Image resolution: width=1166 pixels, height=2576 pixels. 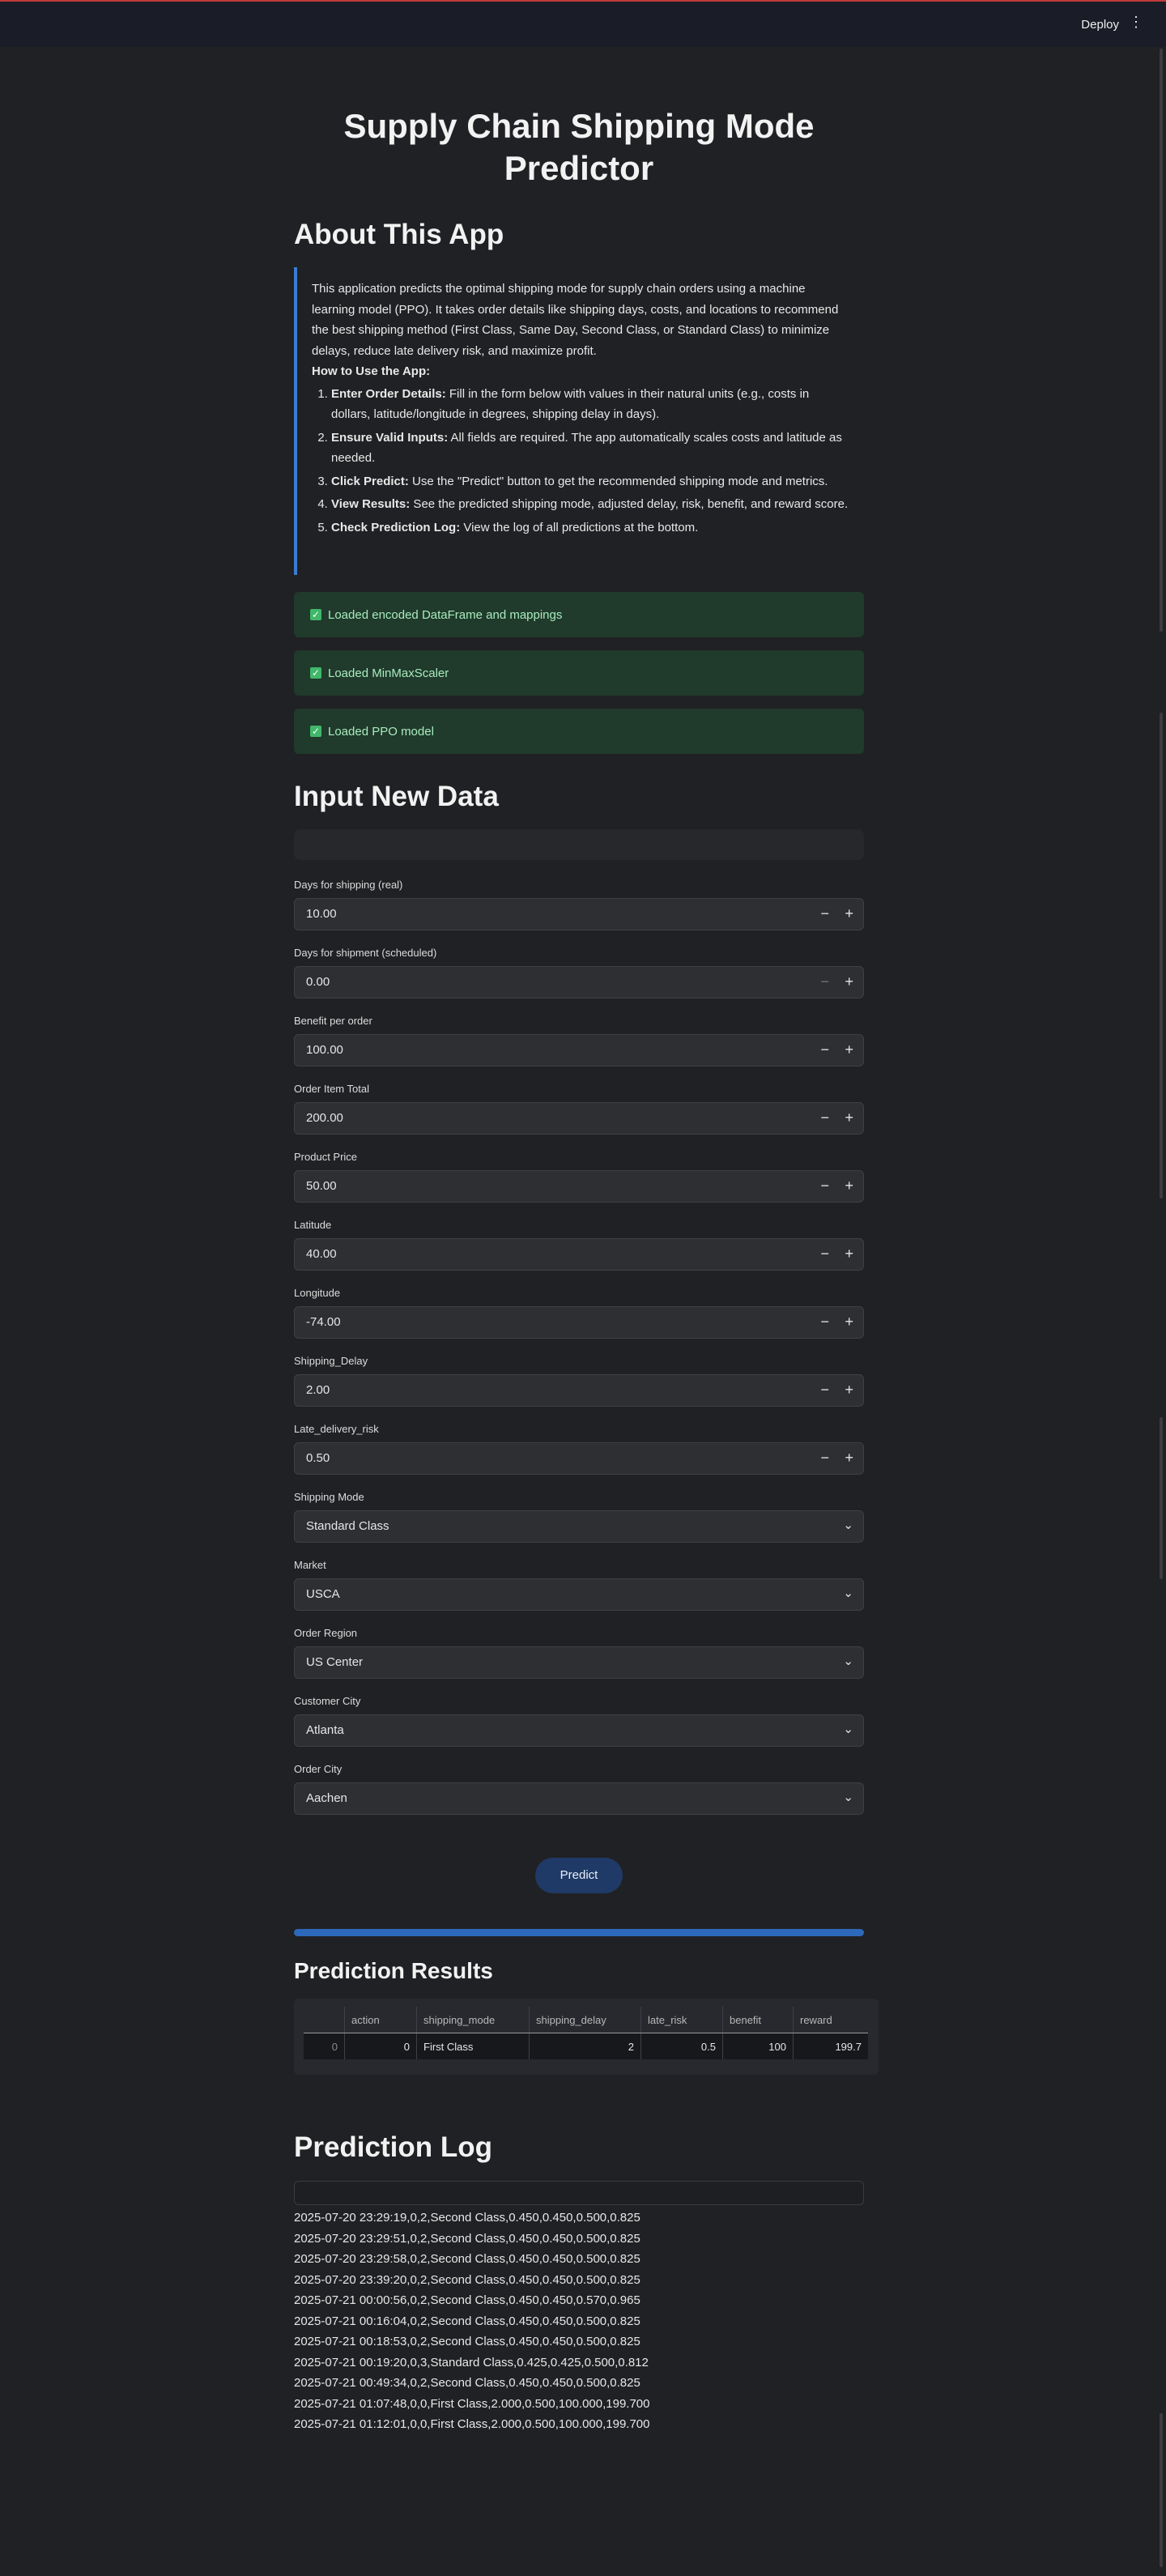 I want to click on days-shipment-scheduled-input: 0.00 − +, so click(x=579, y=982).